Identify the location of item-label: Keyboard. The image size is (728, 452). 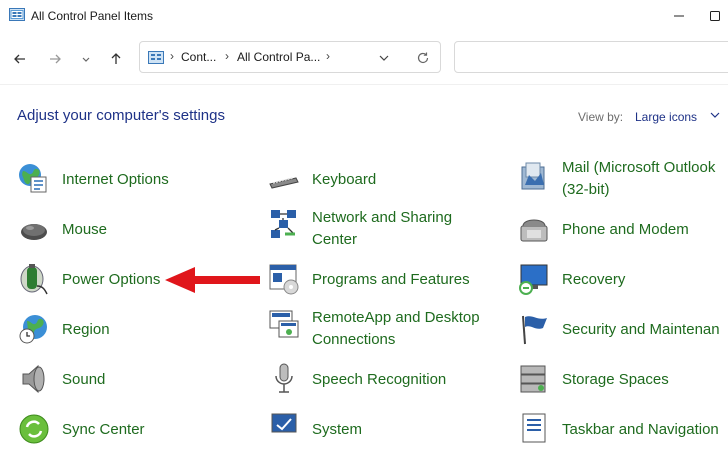
(344, 179).